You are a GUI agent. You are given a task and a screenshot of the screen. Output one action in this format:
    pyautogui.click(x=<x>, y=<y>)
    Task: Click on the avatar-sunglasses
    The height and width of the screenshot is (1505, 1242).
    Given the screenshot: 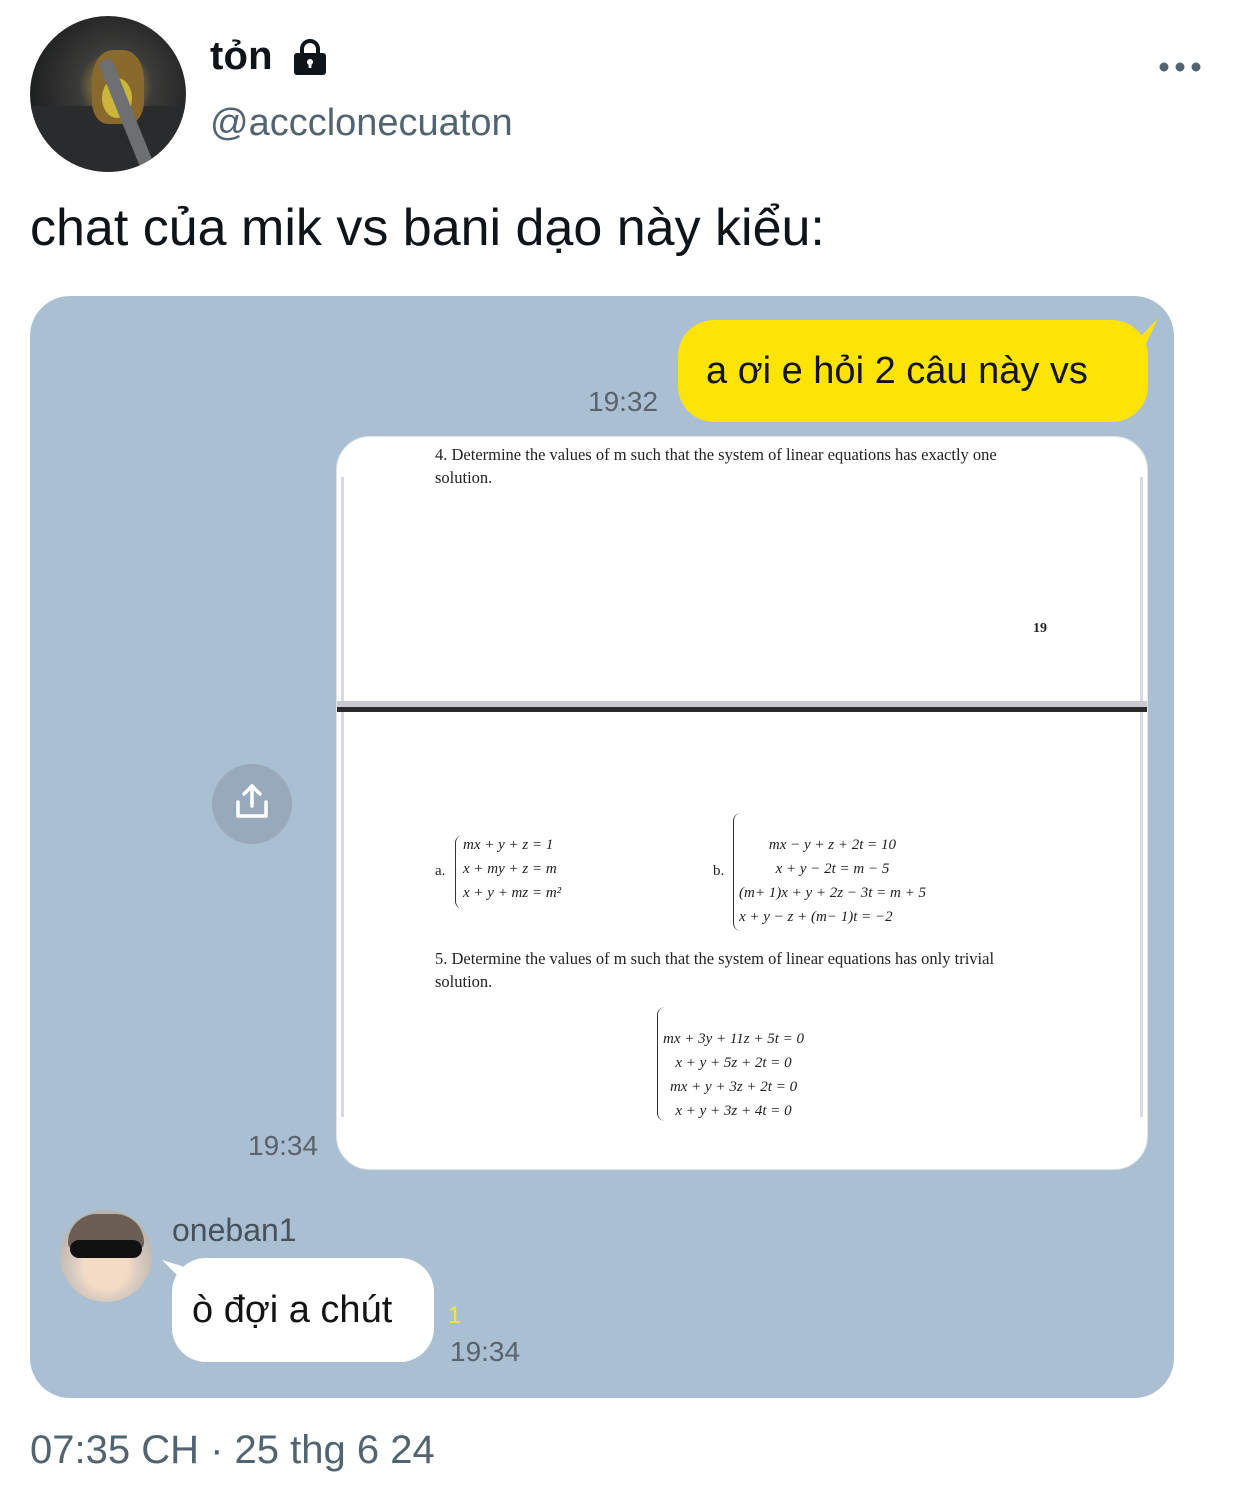 What is the action you would take?
    pyautogui.click(x=106, y=1249)
    